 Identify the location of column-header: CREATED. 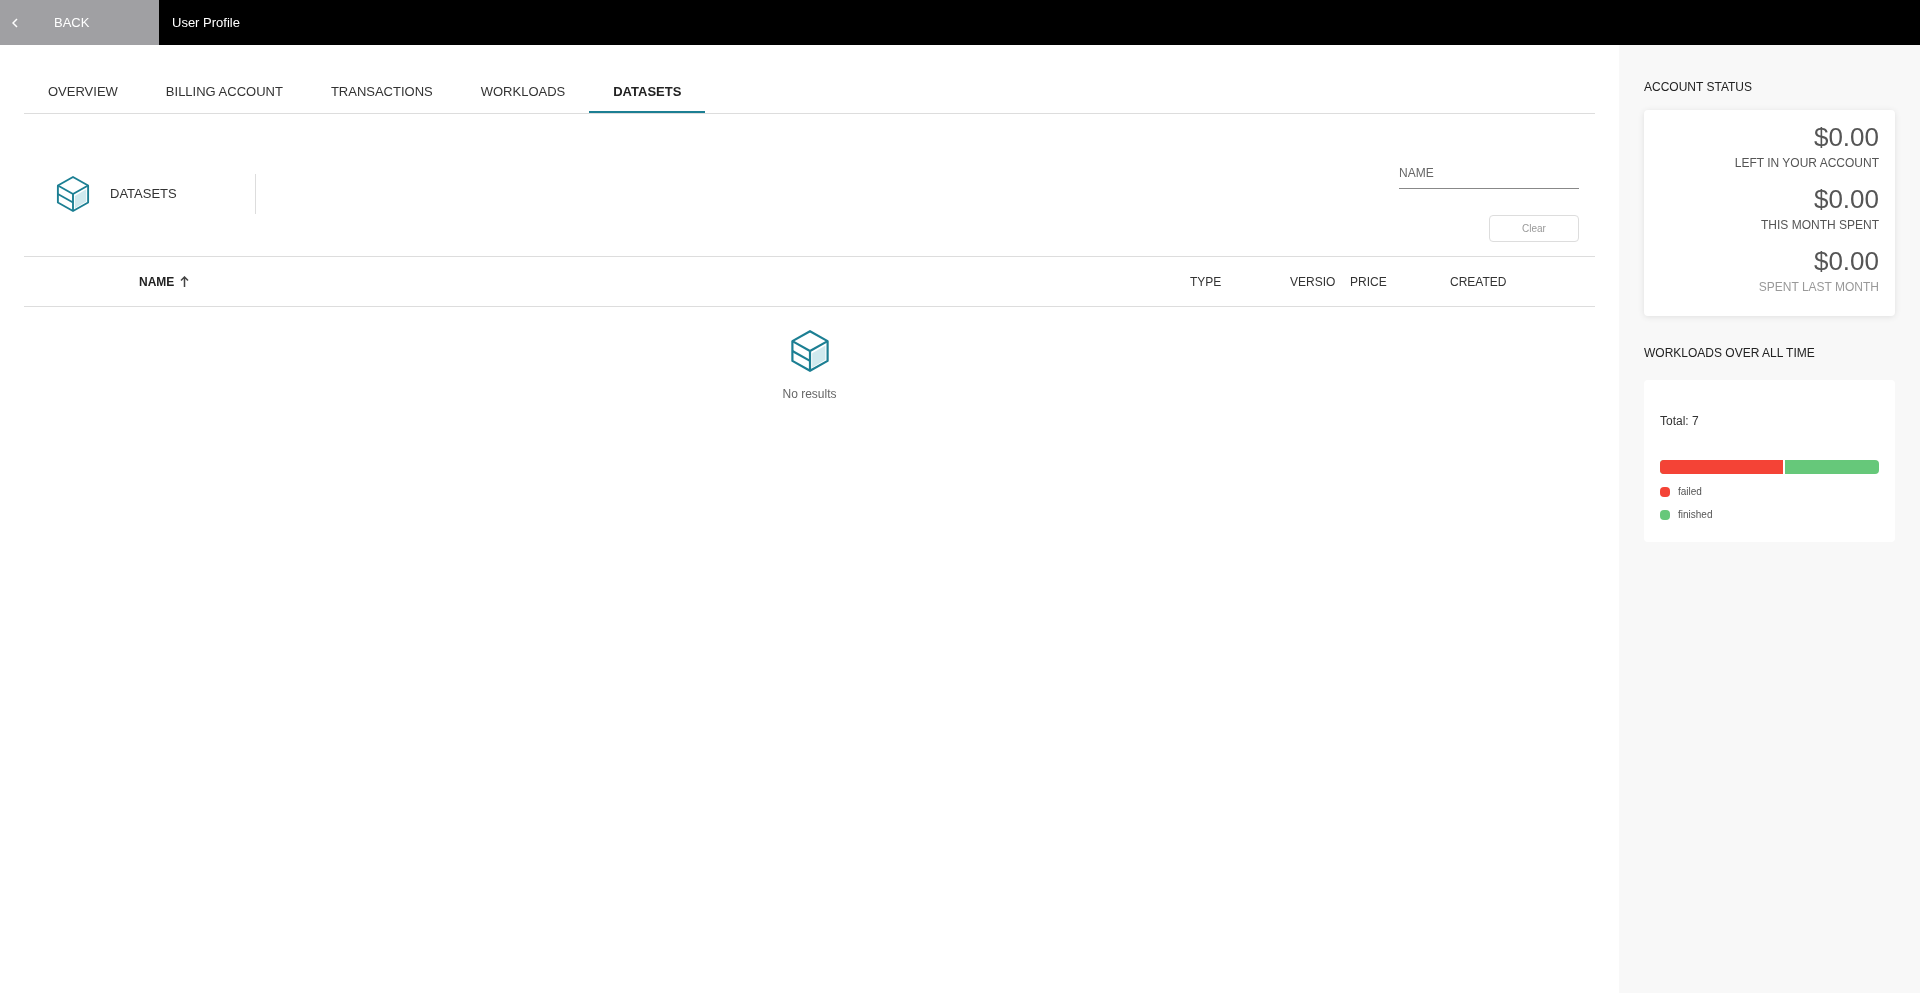
(1478, 281).